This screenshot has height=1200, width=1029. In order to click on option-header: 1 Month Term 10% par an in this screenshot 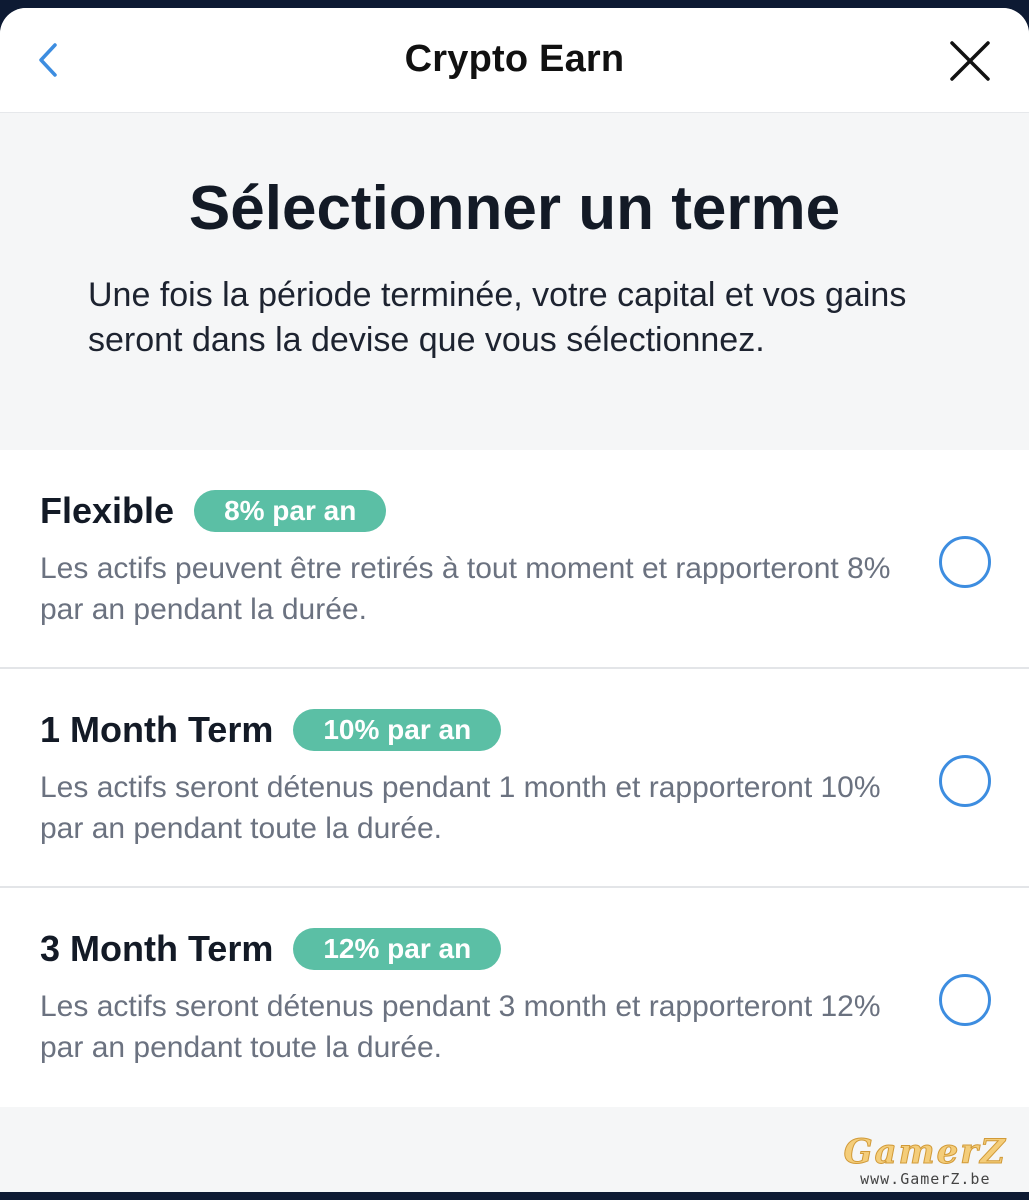, I will do `click(474, 730)`.